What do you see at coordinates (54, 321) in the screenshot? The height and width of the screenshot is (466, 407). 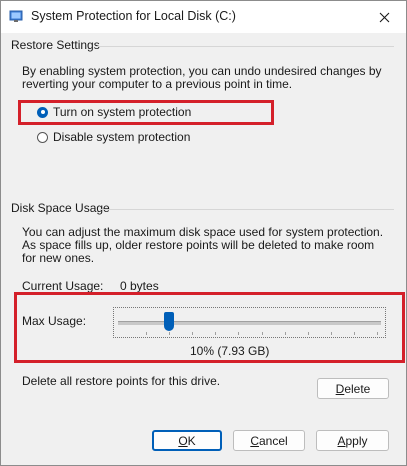 I see `max-usage-label: Max Usage:` at bounding box center [54, 321].